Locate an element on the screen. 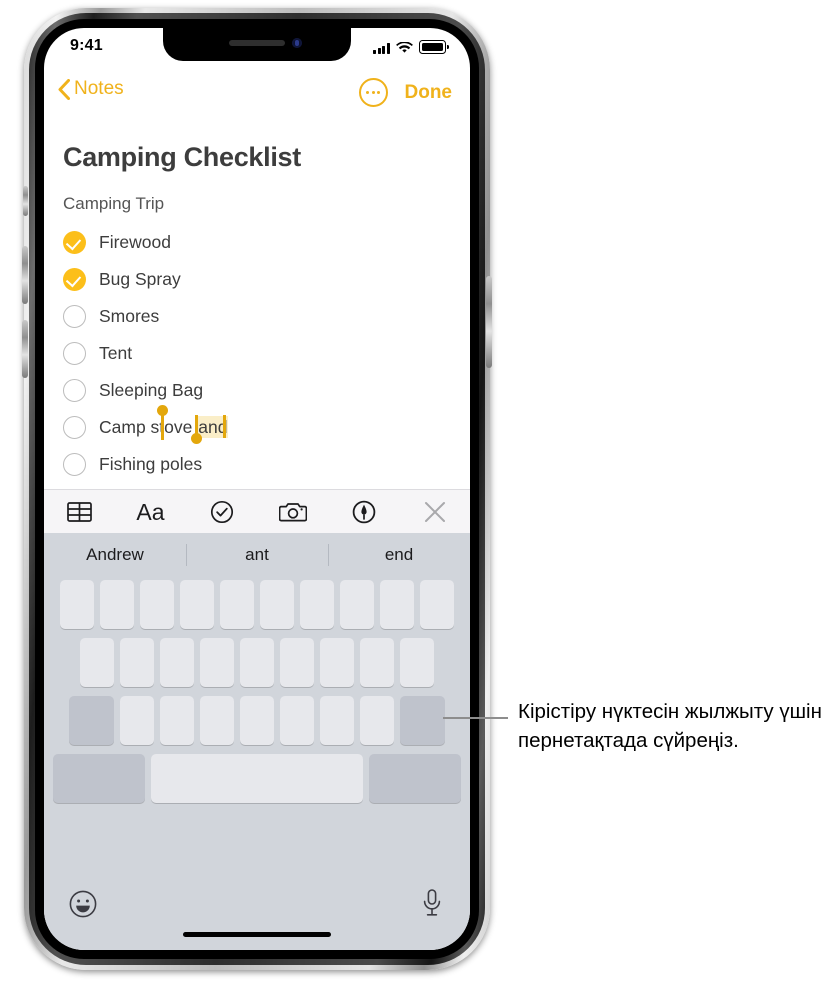 Image resolution: width=835 pixels, height=984 pixels. prediction-candidate-1: Andrew is located at coordinates (115, 555).